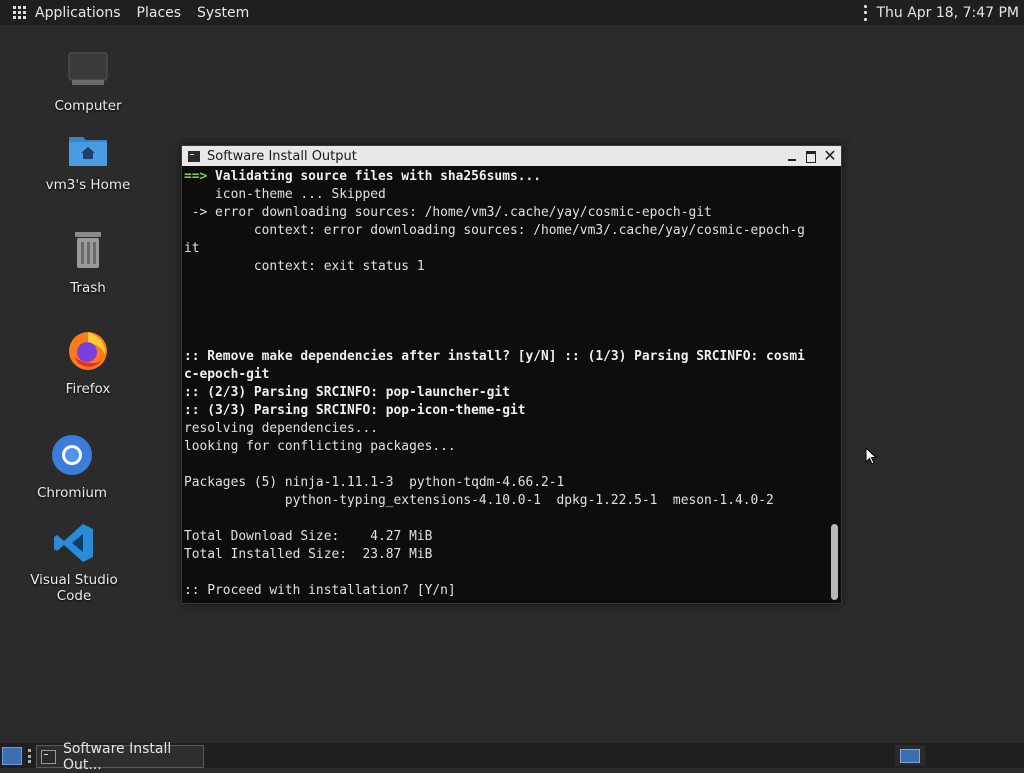 The height and width of the screenshot is (773, 1024). I want to click on computer-icon, so click(88, 68).